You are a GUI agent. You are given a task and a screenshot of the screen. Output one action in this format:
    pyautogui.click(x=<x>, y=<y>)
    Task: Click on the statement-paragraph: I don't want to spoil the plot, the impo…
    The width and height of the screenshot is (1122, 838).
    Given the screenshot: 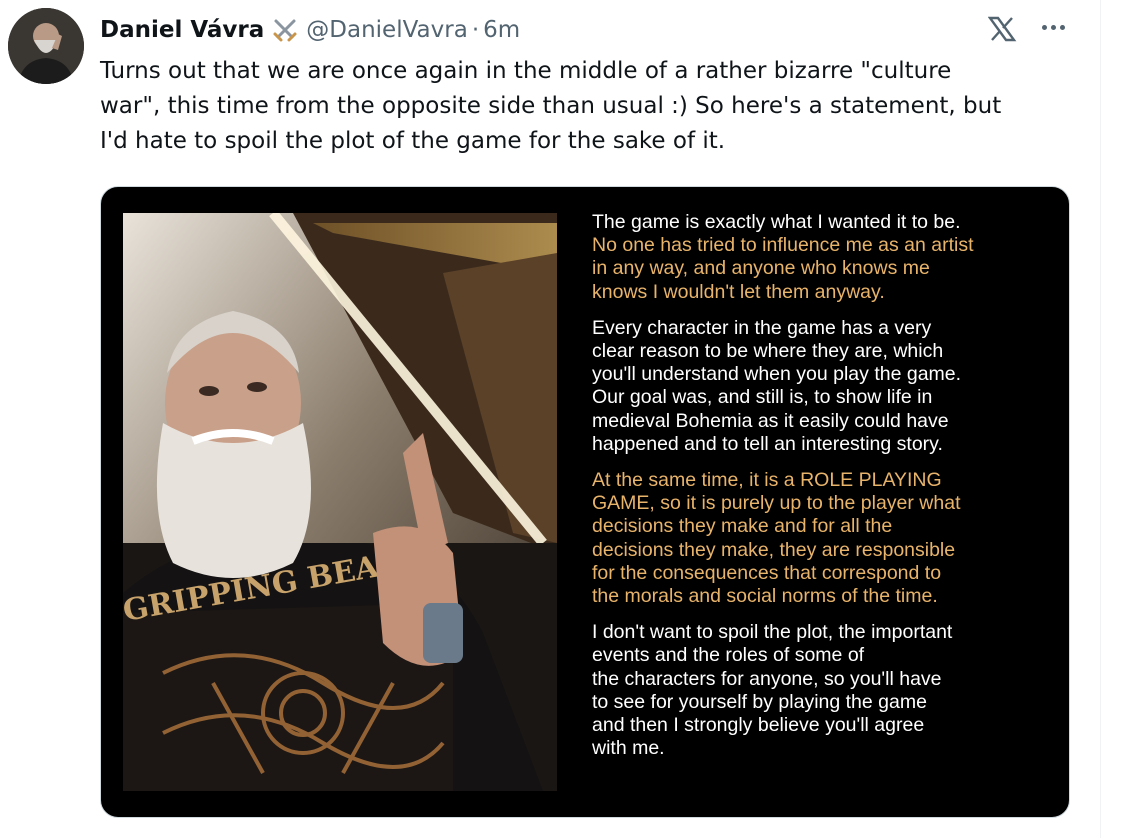 What is the action you would take?
    pyautogui.click(x=772, y=690)
    